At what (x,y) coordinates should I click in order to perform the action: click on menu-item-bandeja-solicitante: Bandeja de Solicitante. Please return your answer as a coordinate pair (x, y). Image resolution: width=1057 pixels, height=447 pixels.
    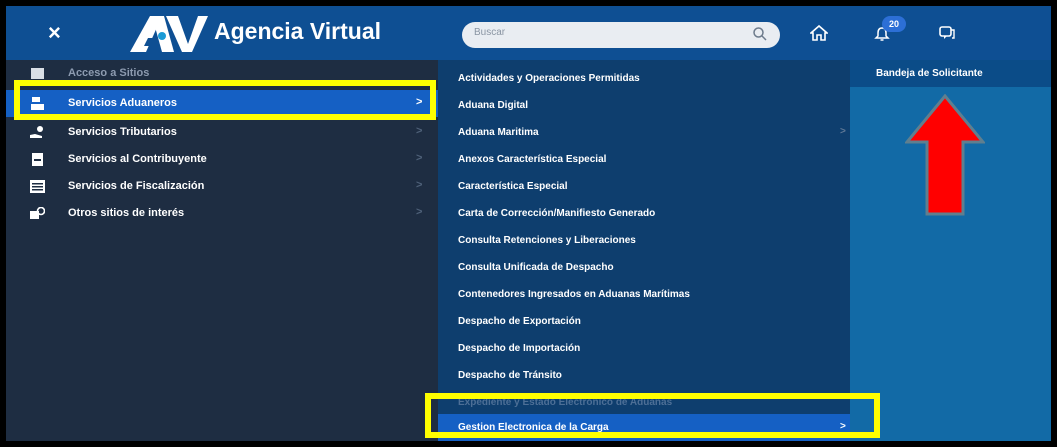
    Looking at the image, I should click on (950, 73).